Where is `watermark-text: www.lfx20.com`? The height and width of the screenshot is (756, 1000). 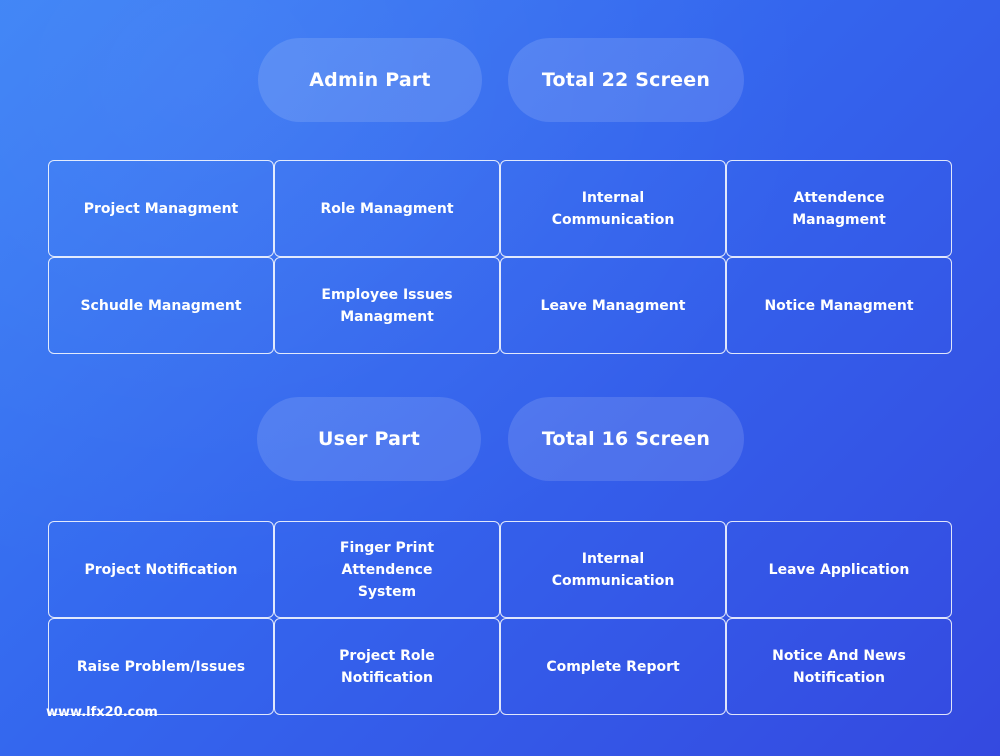 watermark-text: www.lfx20.com is located at coordinates (102, 712).